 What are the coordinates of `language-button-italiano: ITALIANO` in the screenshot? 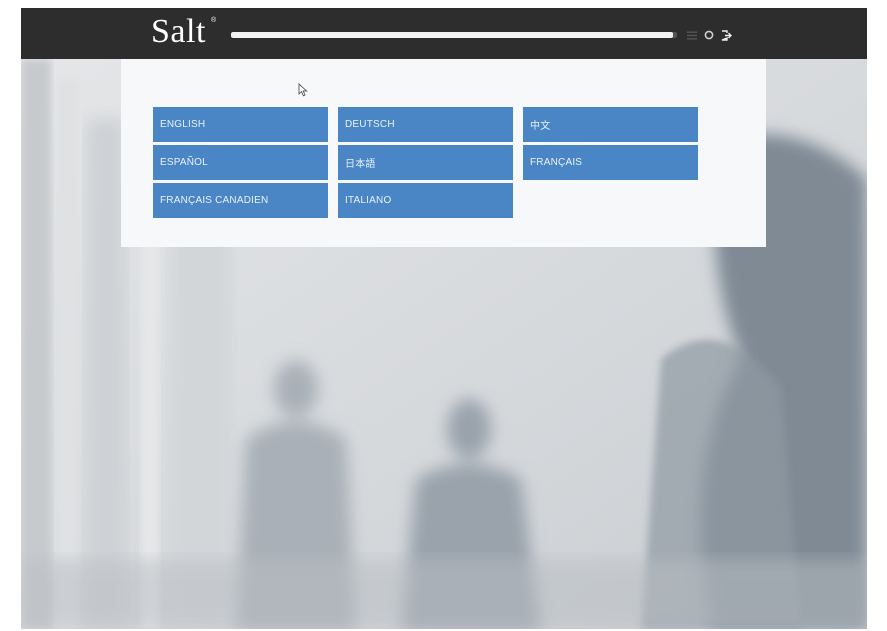 It's located at (425, 200).